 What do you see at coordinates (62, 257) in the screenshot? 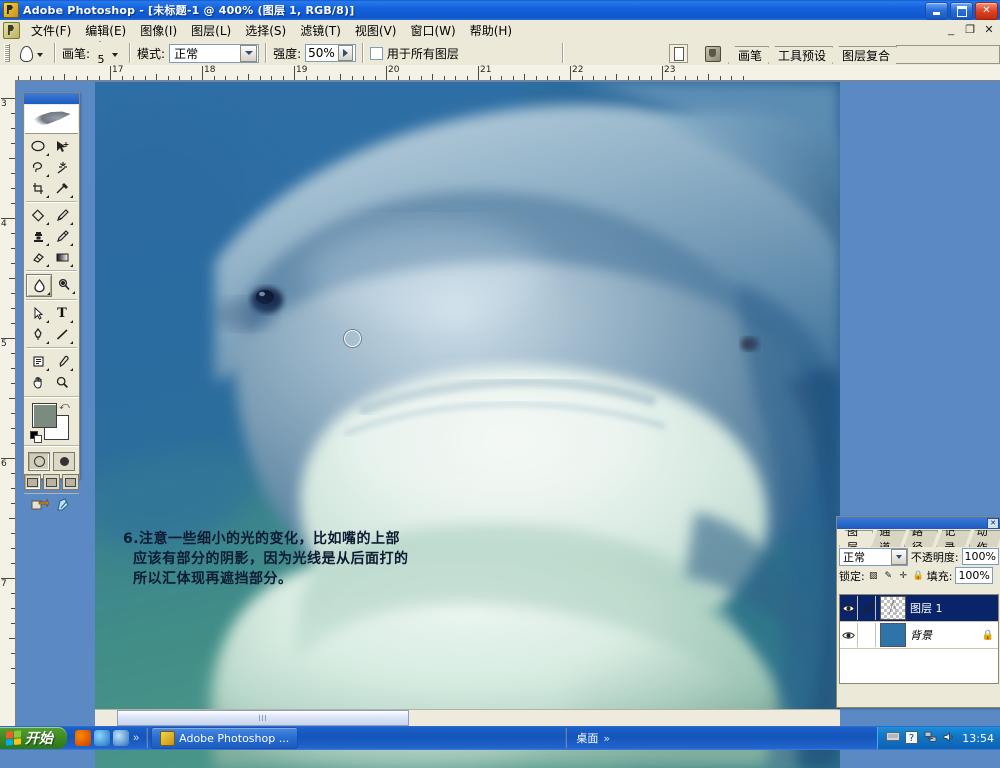
I see `gradient-tool` at bounding box center [62, 257].